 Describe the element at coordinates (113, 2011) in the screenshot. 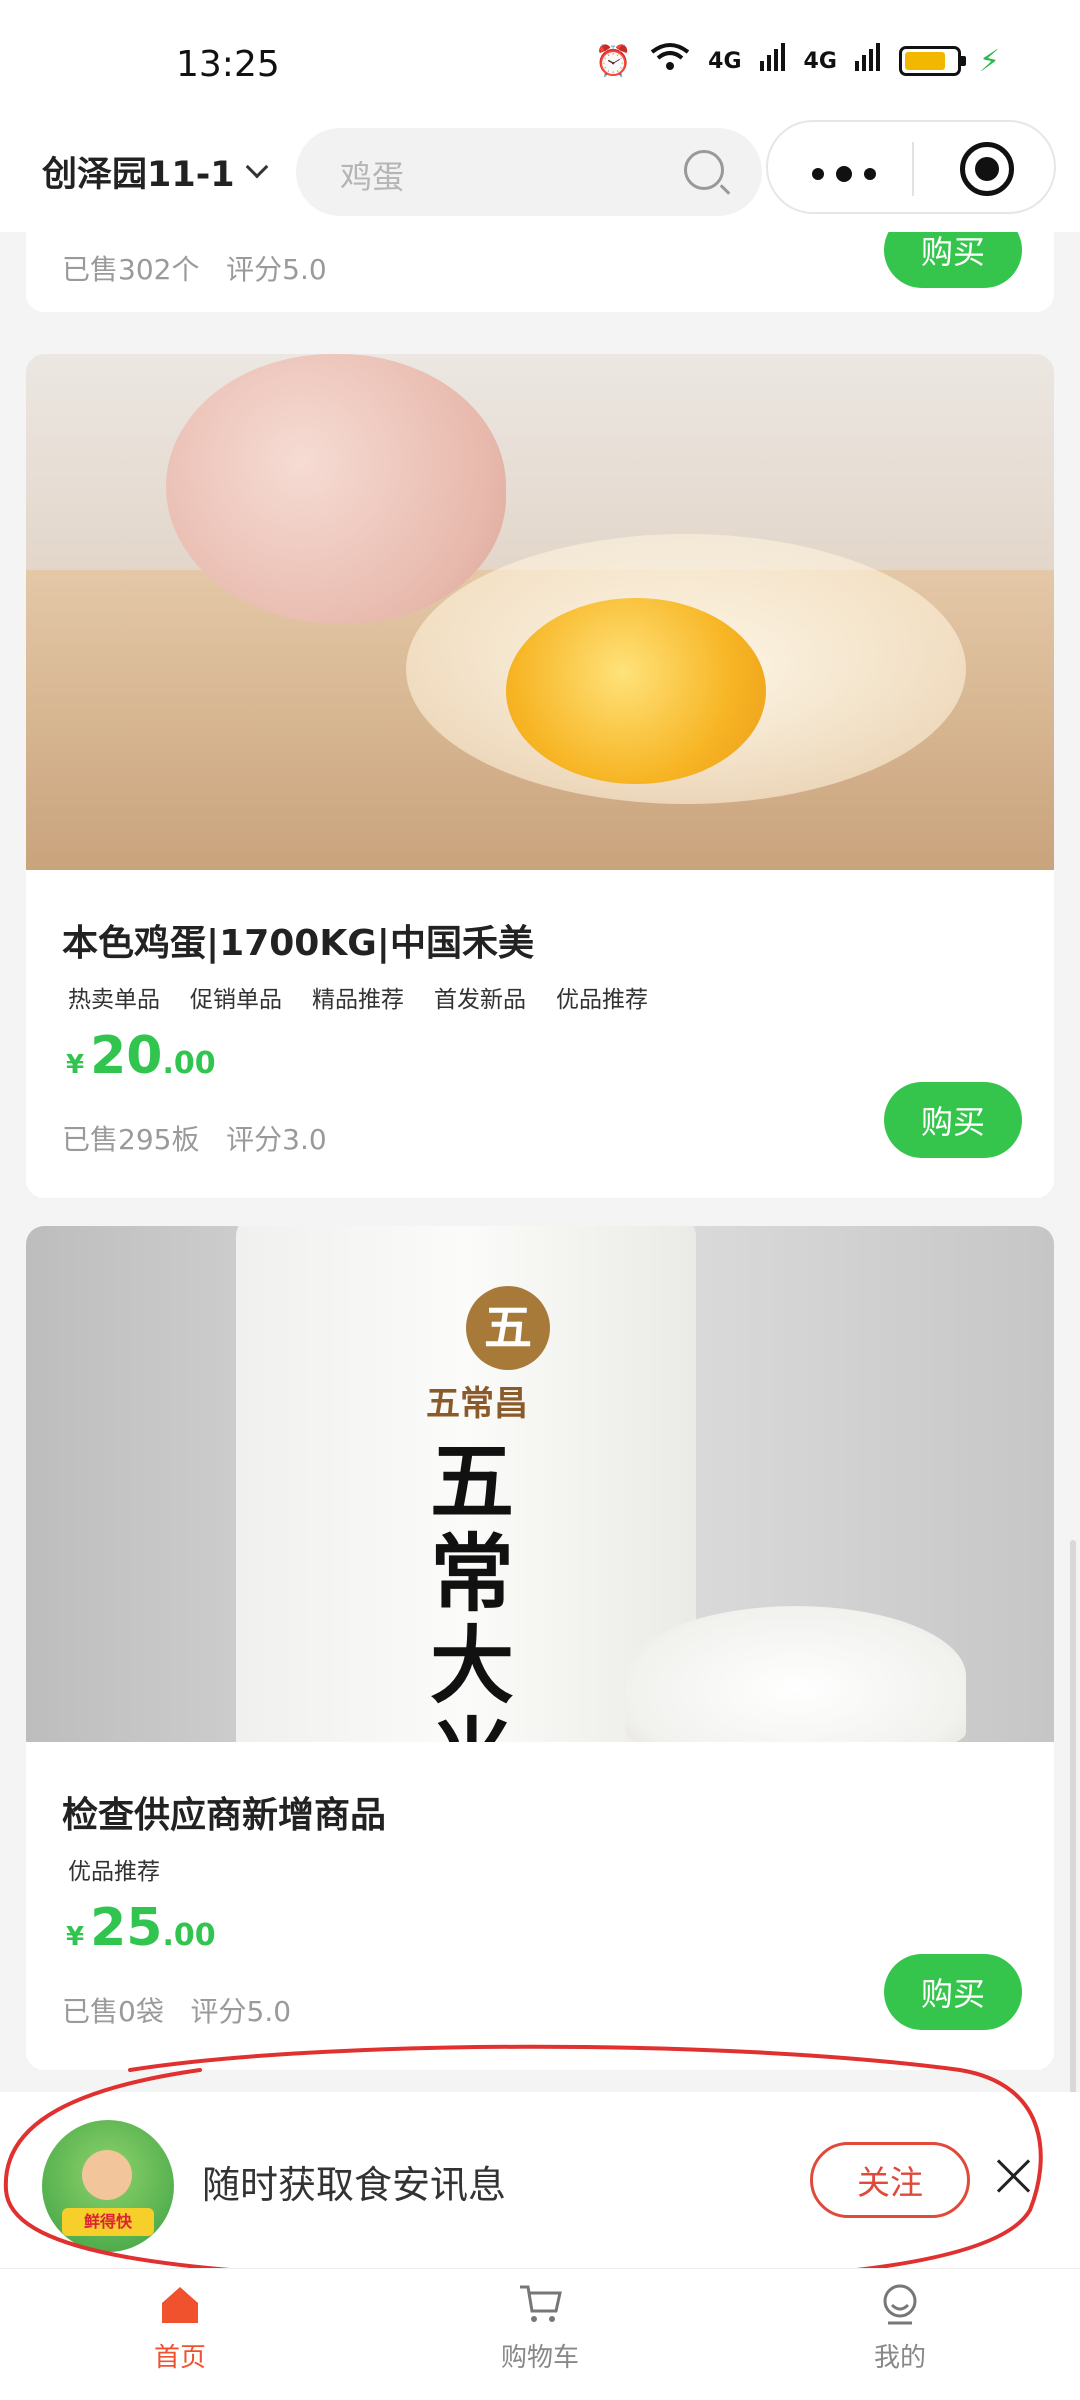

I see `product-sold: 已售0袋` at that location.